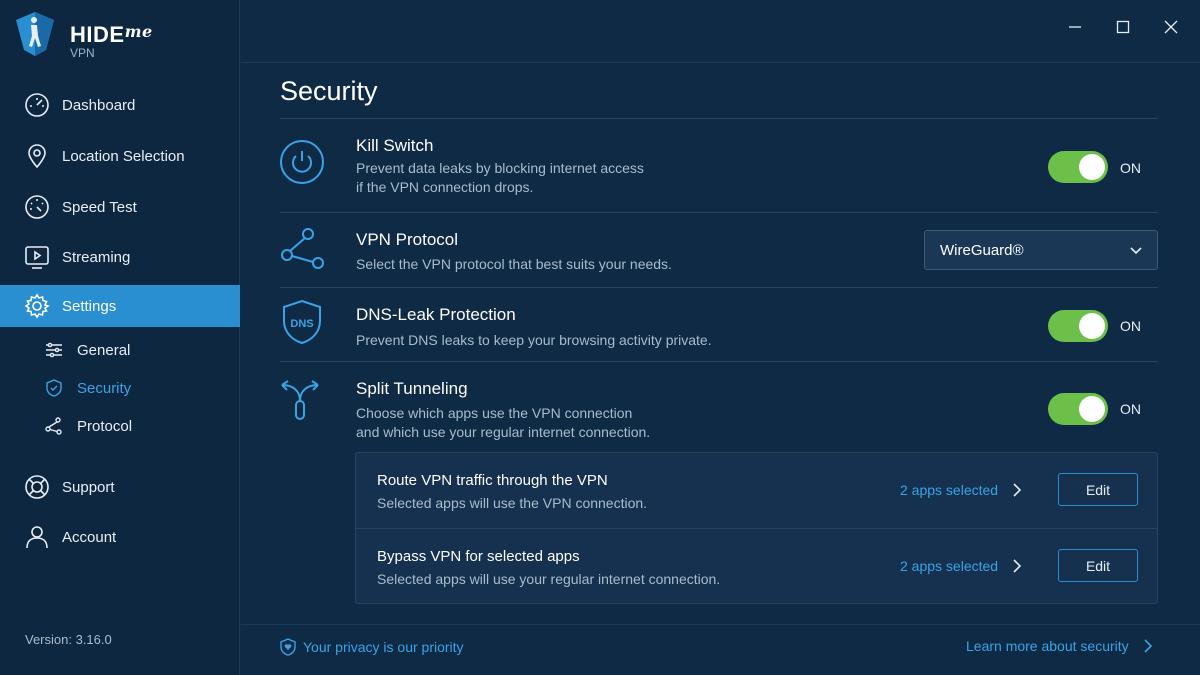 The height and width of the screenshot is (675, 1200). What do you see at coordinates (383, 647) in the screenshot?
I see `privacy-note-text: Your privacy is our priority` at bounding box center [383, 647].